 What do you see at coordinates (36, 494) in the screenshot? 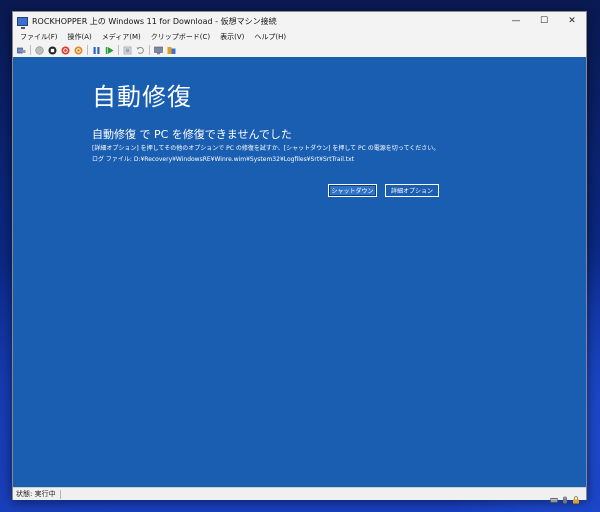
I see `status-text: 状態: 実行中` at bounding box center [36, 494].